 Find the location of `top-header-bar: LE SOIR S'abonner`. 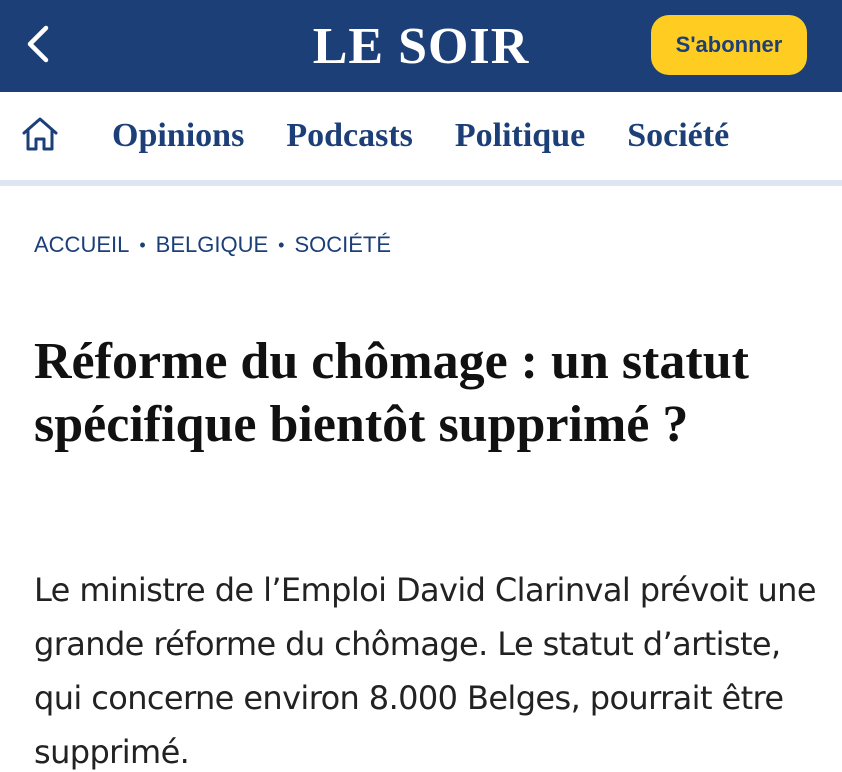

top-header-bar: LE SOIR S'abonner is located at coordinates (421, 46).